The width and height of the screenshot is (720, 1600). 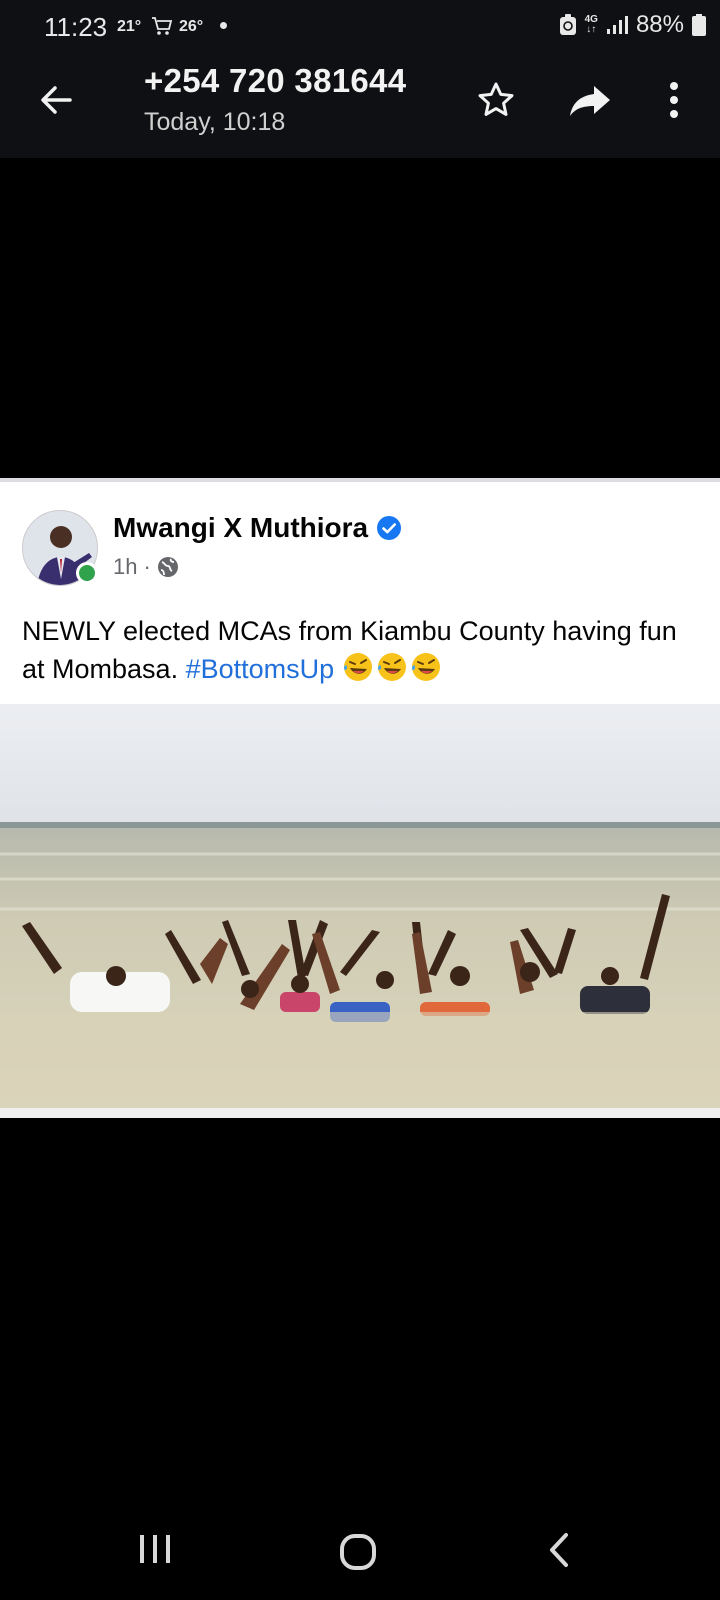 I want to click on more-options-icon, so click(x=674, y=100).